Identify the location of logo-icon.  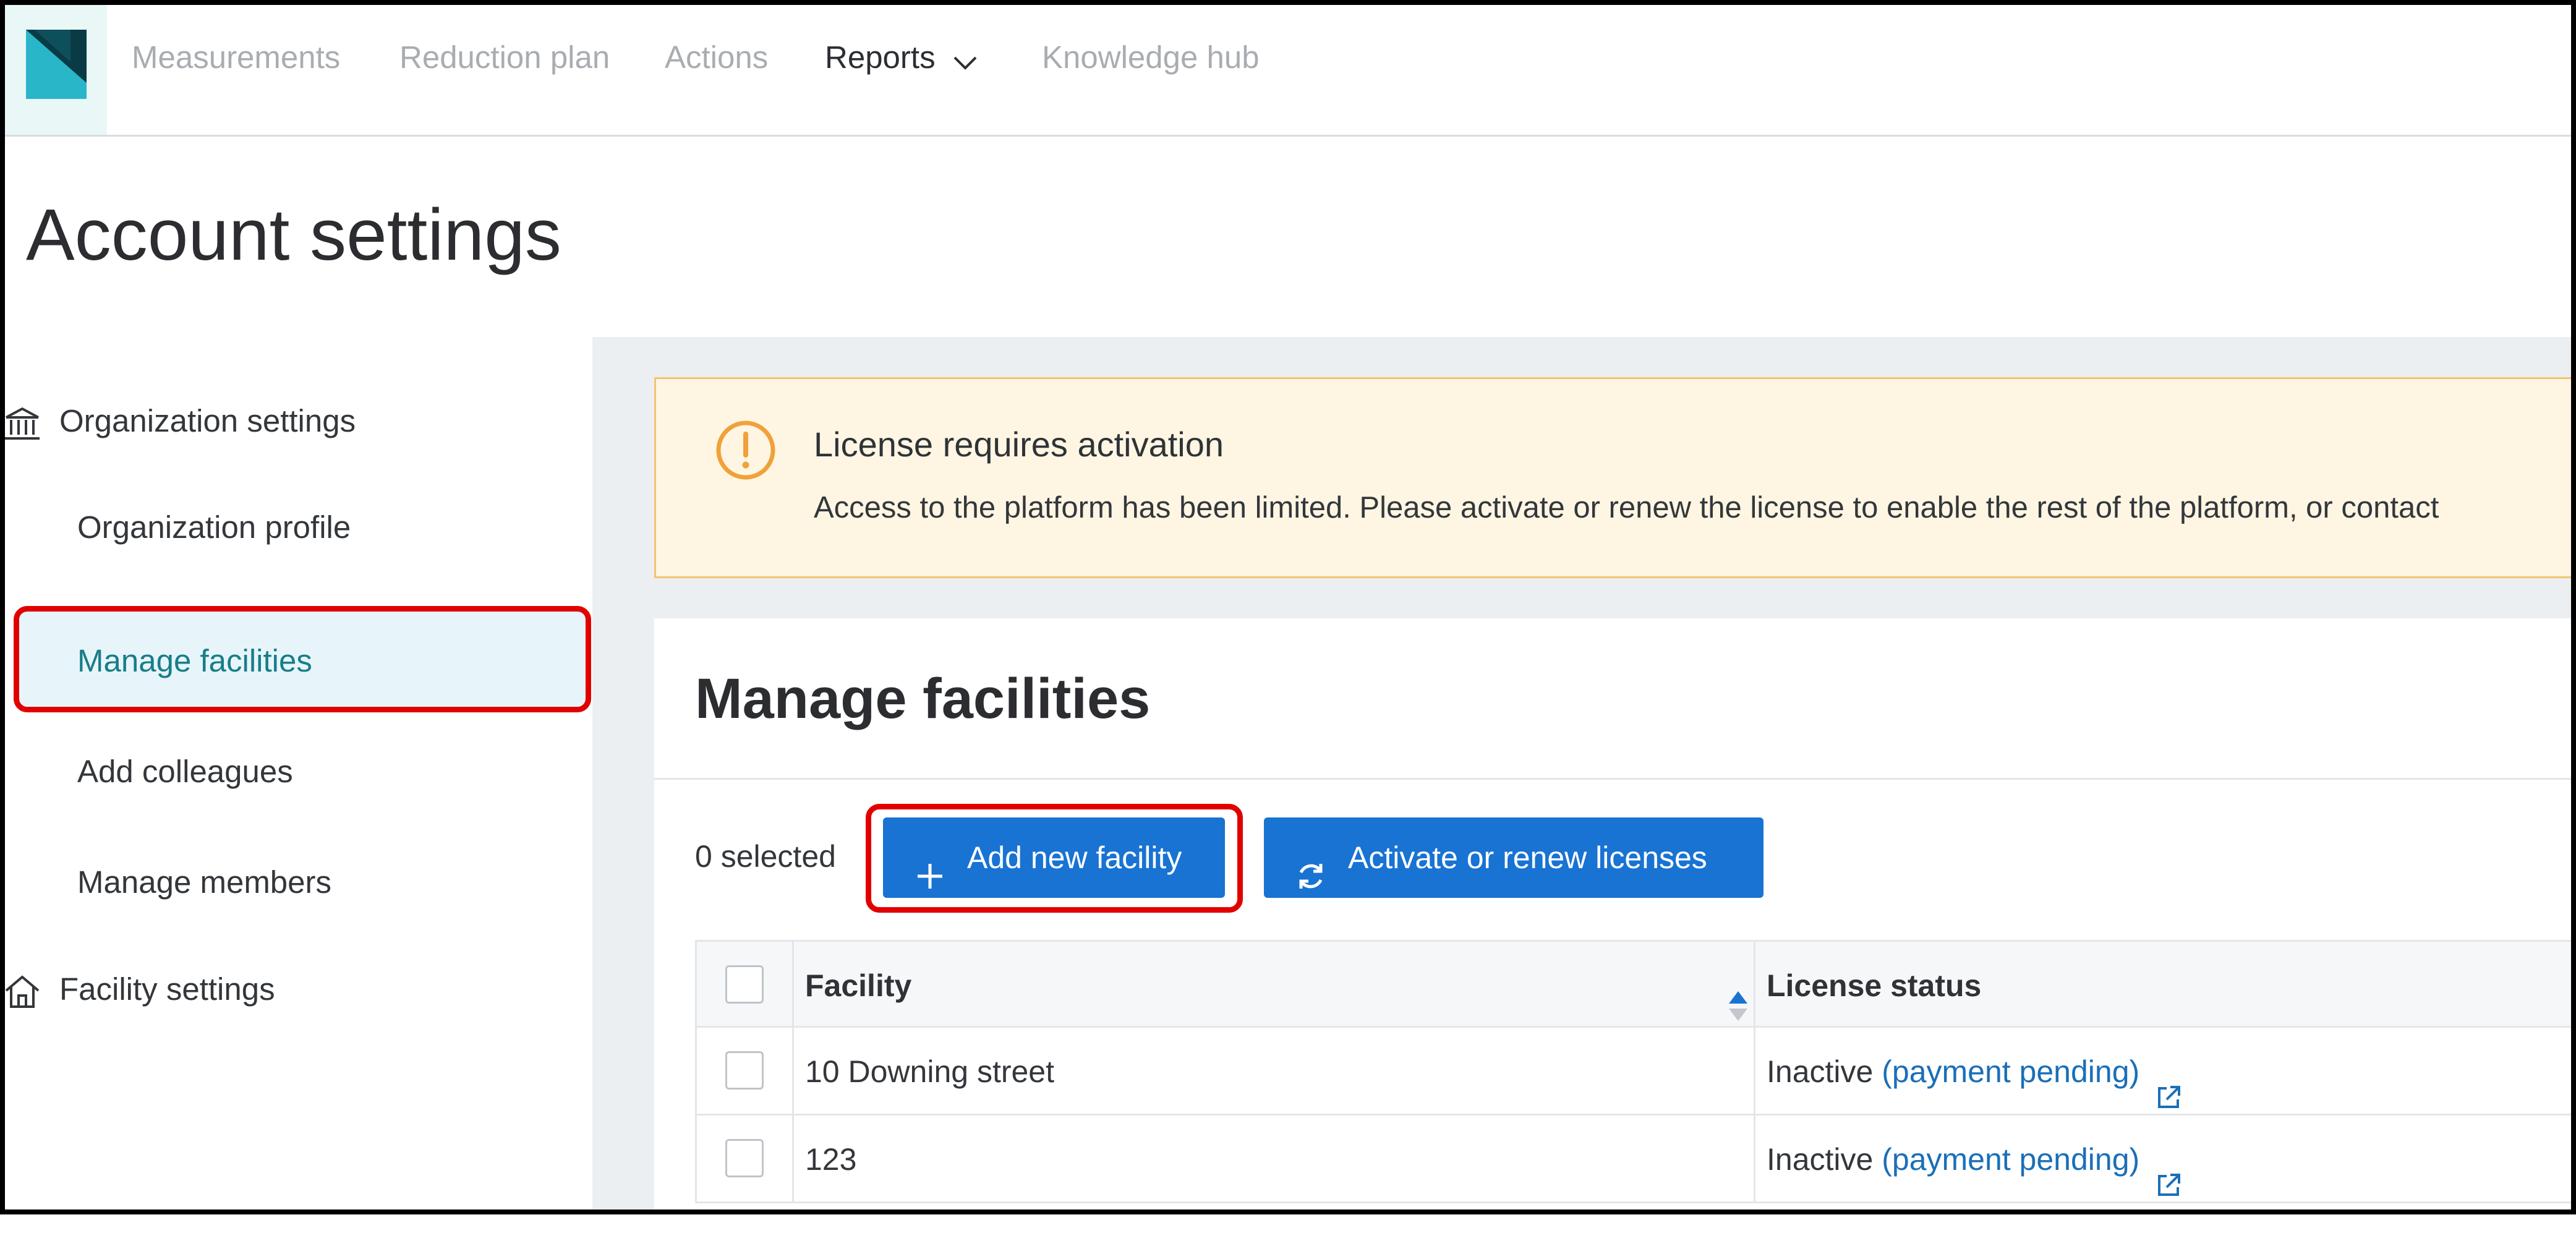
(56, 65).